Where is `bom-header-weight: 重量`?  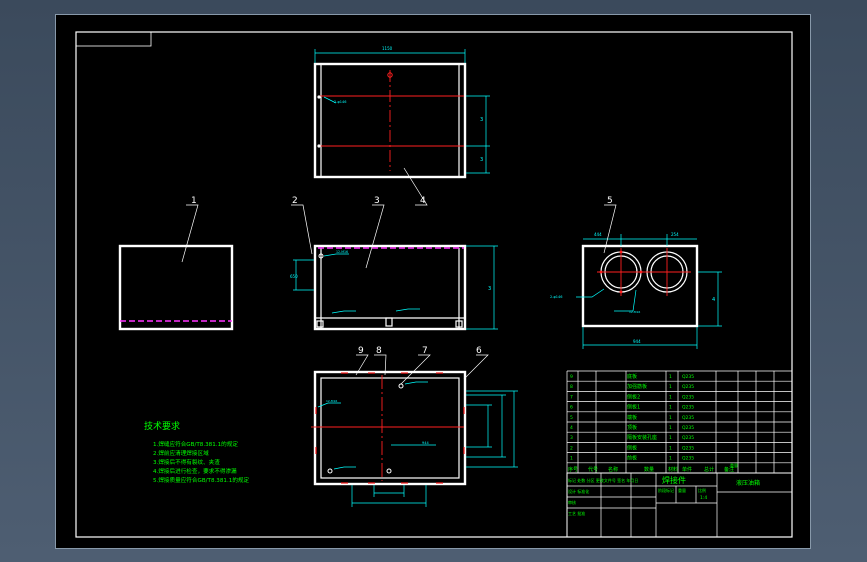 bom-header-weight: 重量 is located at coordinates (734, 465).